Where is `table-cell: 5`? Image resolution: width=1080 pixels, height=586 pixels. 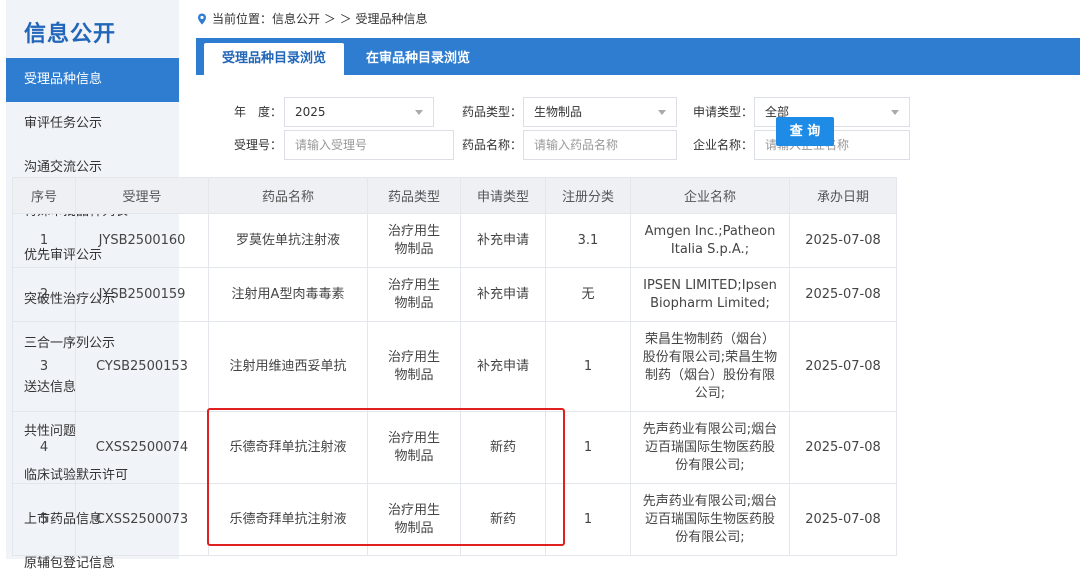
table-cell: 5 is located at coordinates (44, 519).